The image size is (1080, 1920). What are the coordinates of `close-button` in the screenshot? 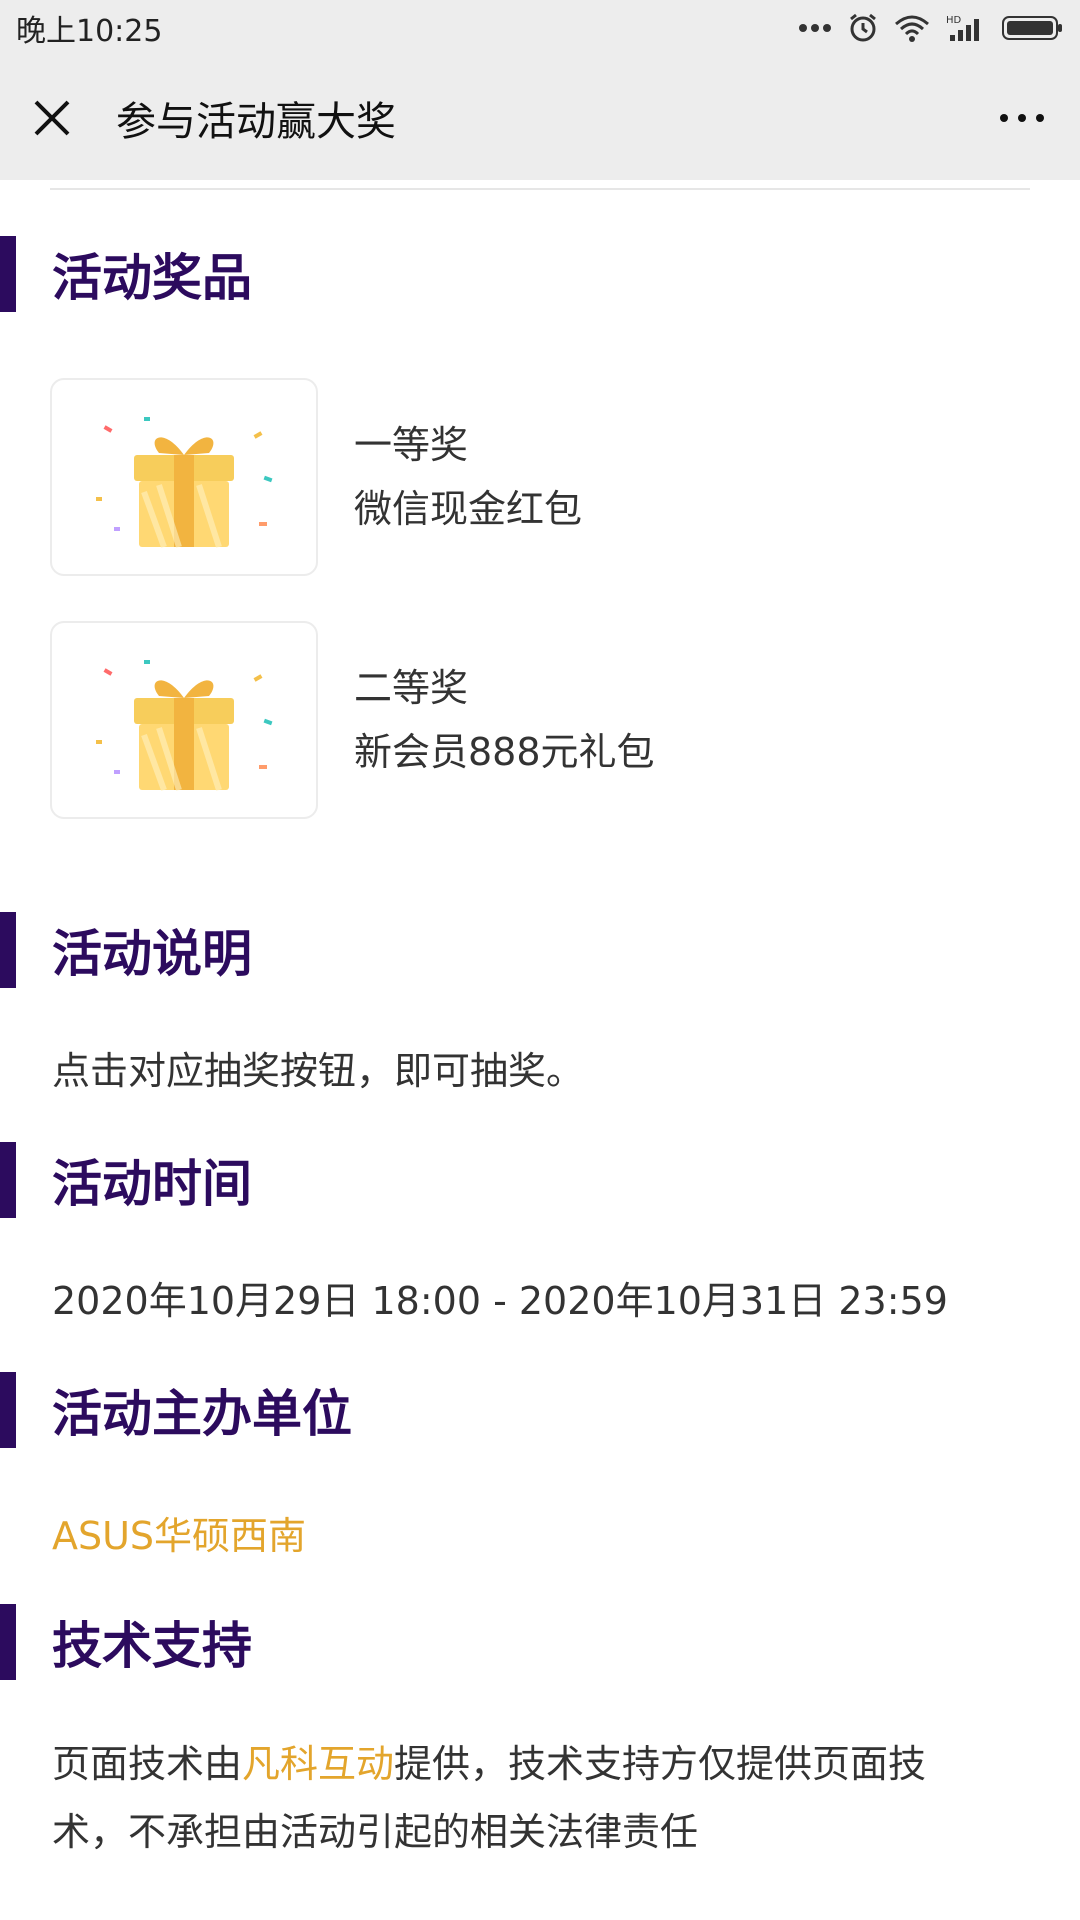 It's located at (52, 118).